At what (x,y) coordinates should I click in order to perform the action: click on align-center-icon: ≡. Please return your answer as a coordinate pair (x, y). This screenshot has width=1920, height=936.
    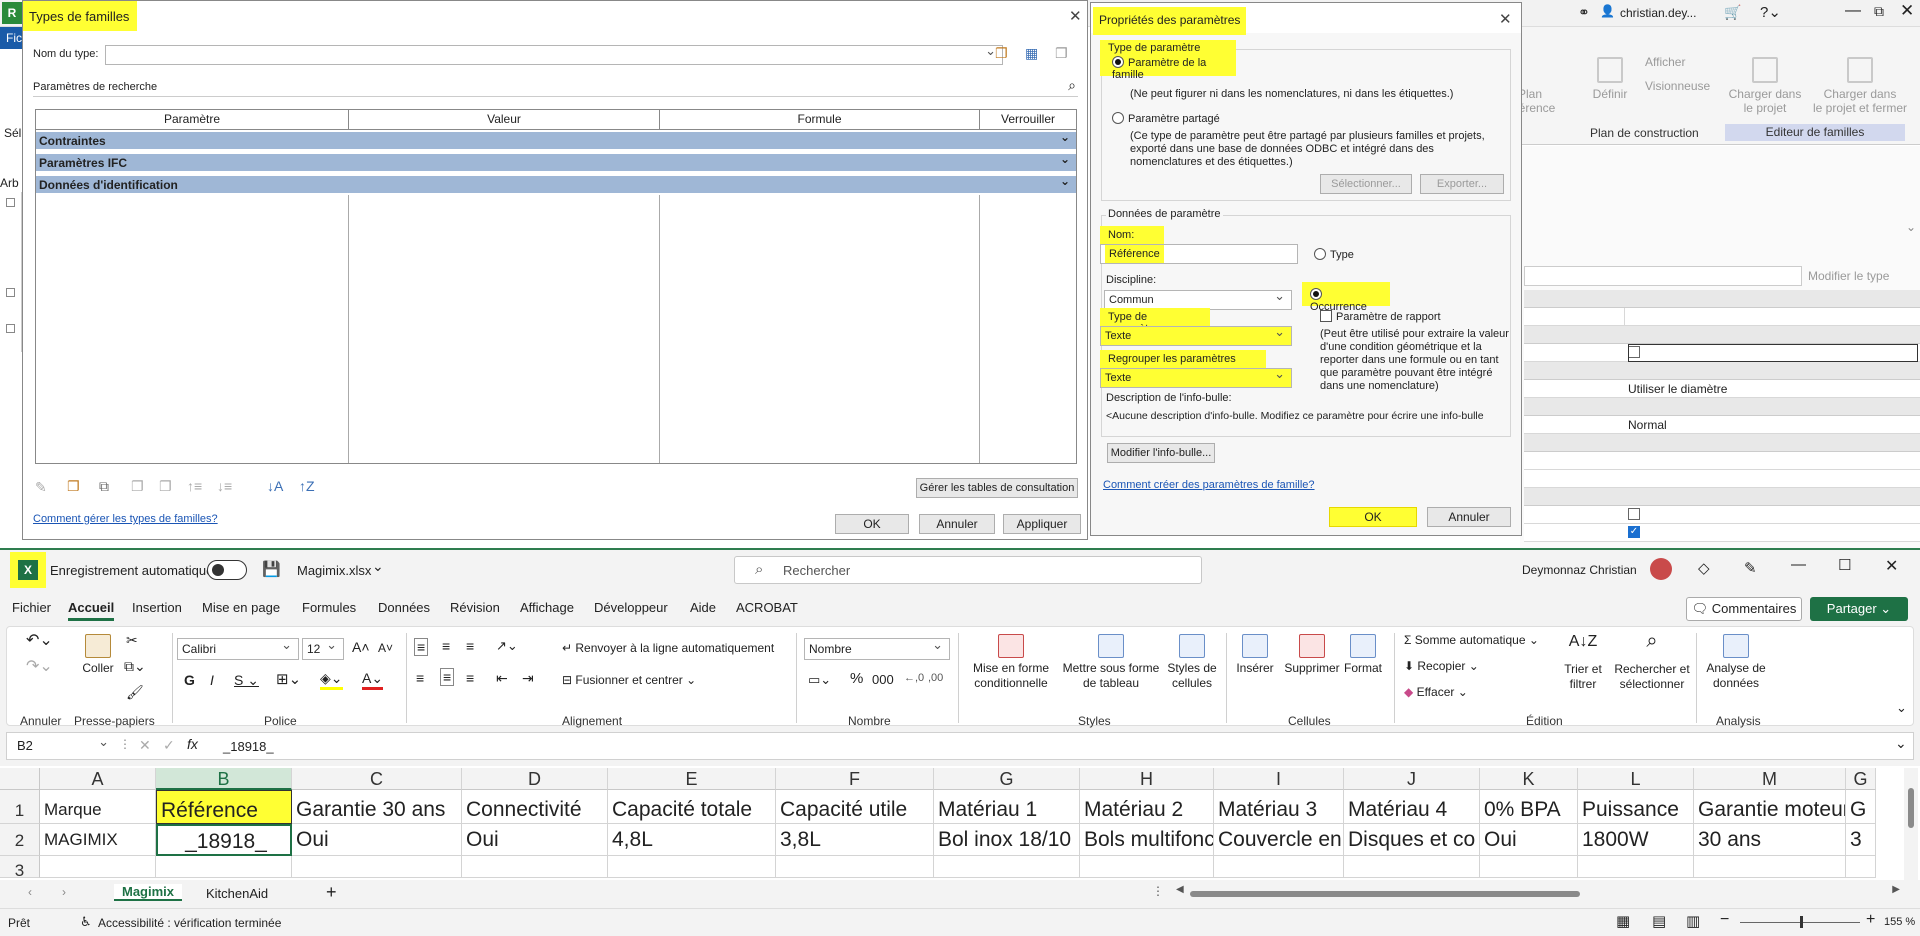
    Looking at the image, I should click on (447, 677).